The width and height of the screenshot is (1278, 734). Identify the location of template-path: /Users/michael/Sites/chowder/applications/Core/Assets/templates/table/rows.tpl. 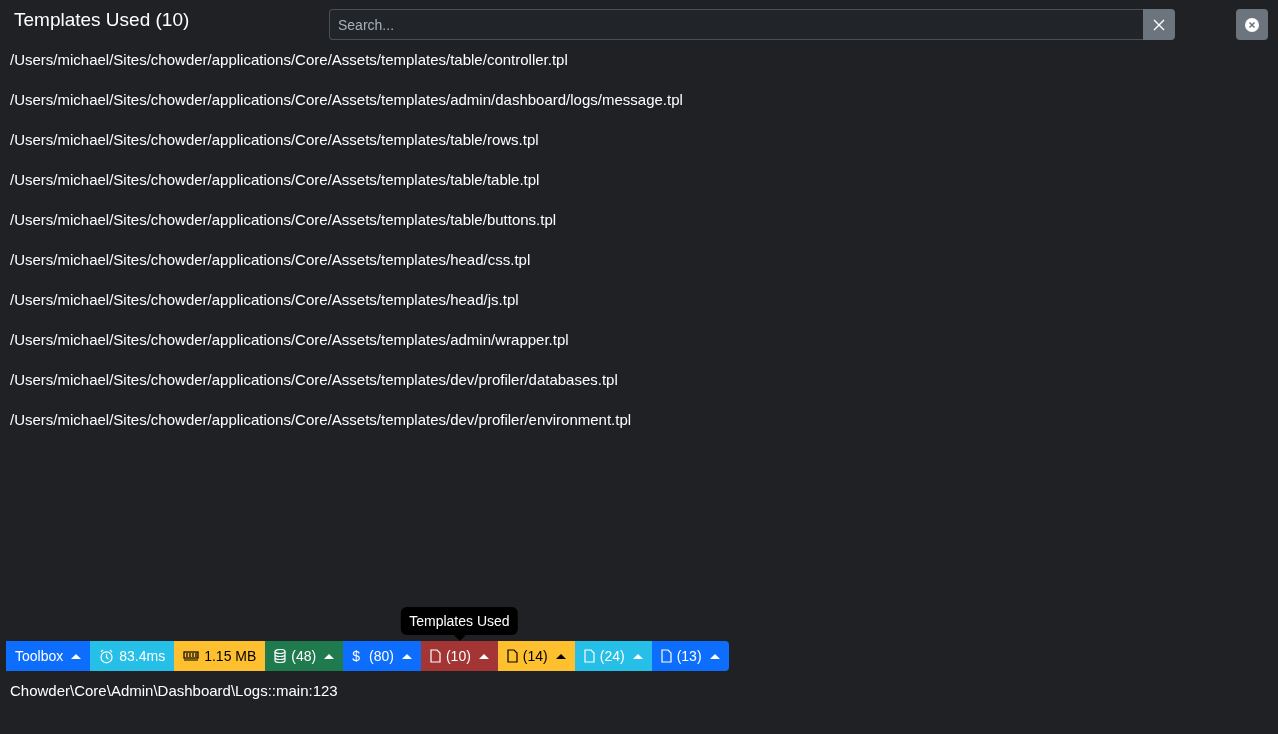
(275, 140).